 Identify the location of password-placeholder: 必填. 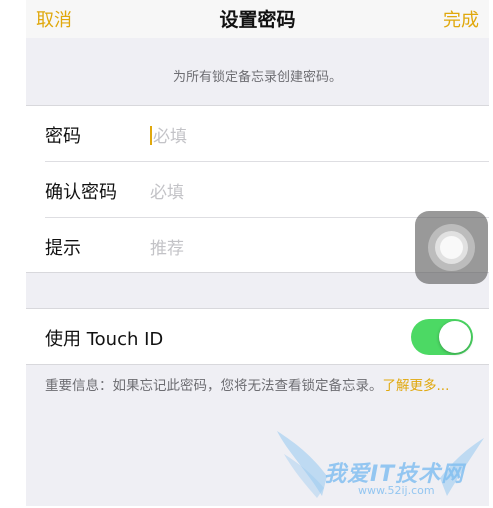
(170, 137).